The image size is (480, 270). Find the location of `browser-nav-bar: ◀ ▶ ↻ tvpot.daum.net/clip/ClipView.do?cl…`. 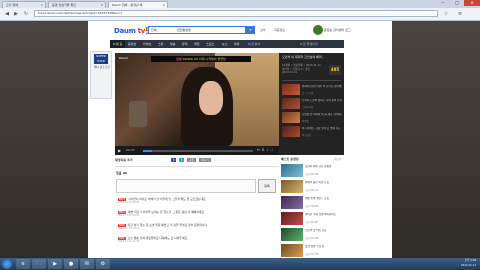

browser-nav-bar: ◀ ▶ ↻ tvpot.daum.net/clip/ClipView.do?cl… is located at coordinates (240, 14).